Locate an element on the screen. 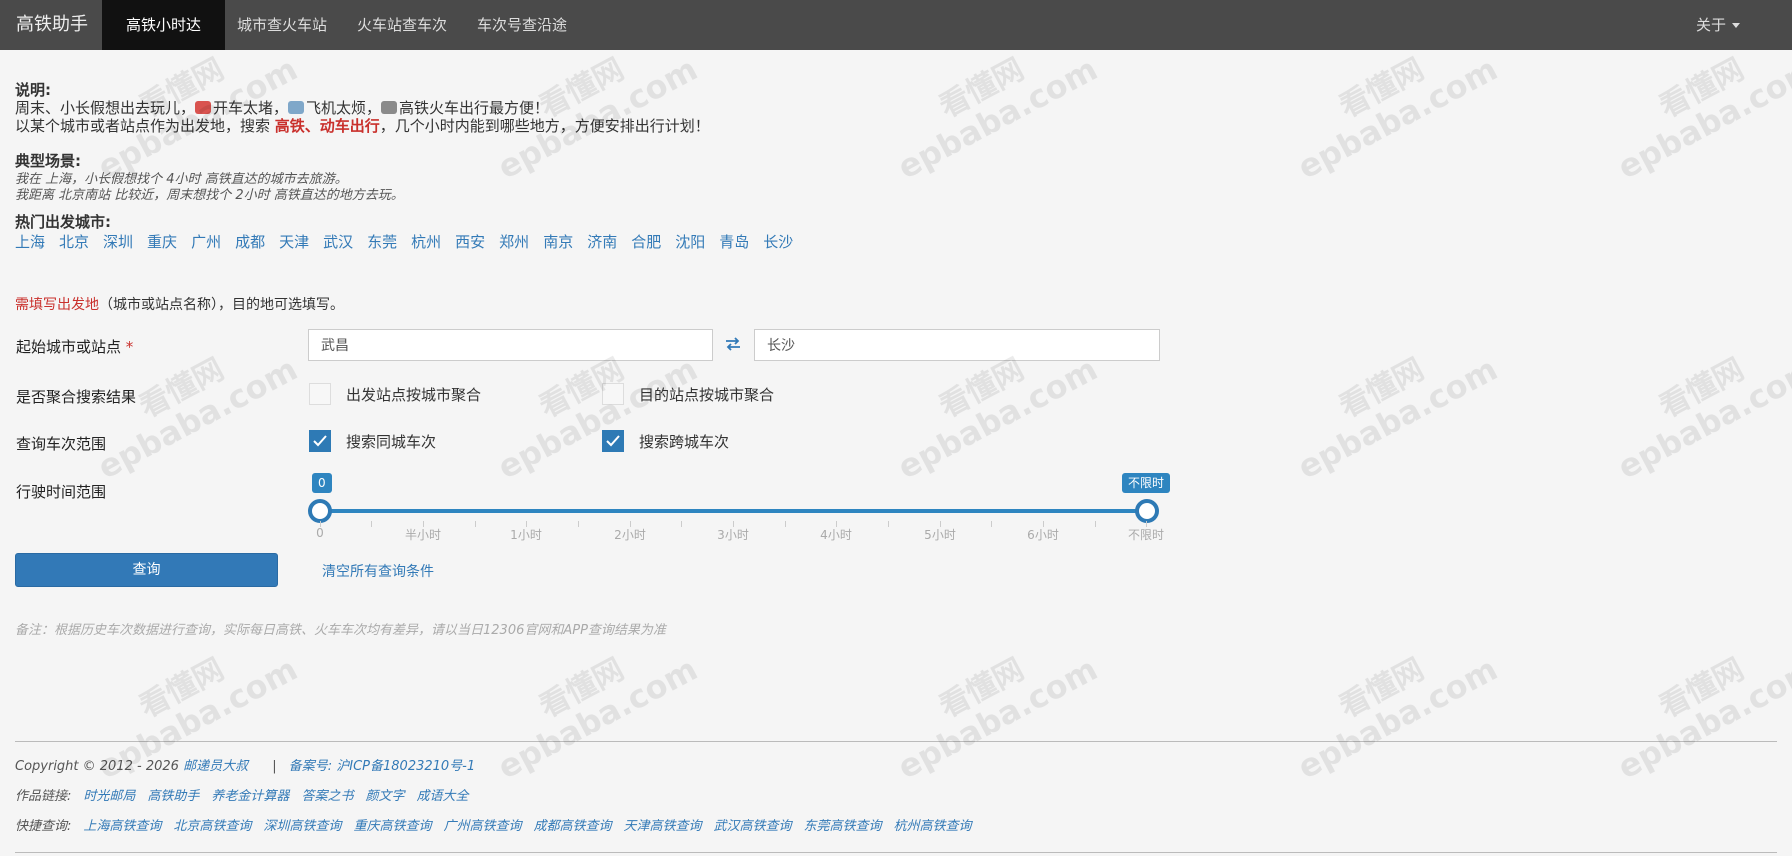  query-button: 查询 is located at coordinates (146, 570).